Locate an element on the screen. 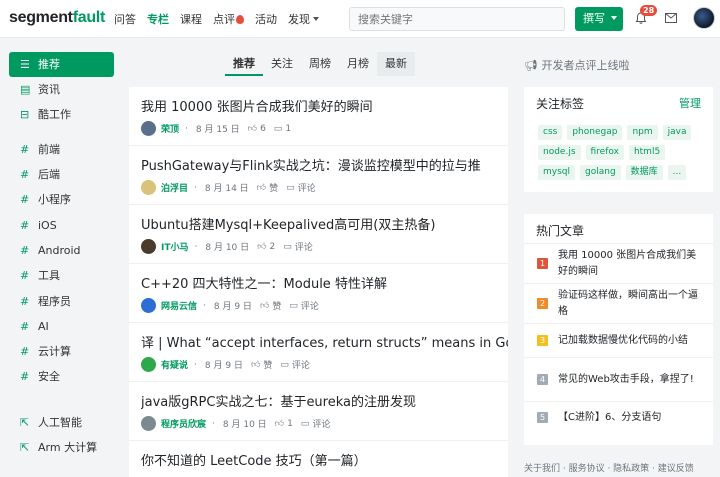 Image resolution: width=720 pixels, height=477 pixels. author-name: 泊浮目 is located at coordinates (174, 187).